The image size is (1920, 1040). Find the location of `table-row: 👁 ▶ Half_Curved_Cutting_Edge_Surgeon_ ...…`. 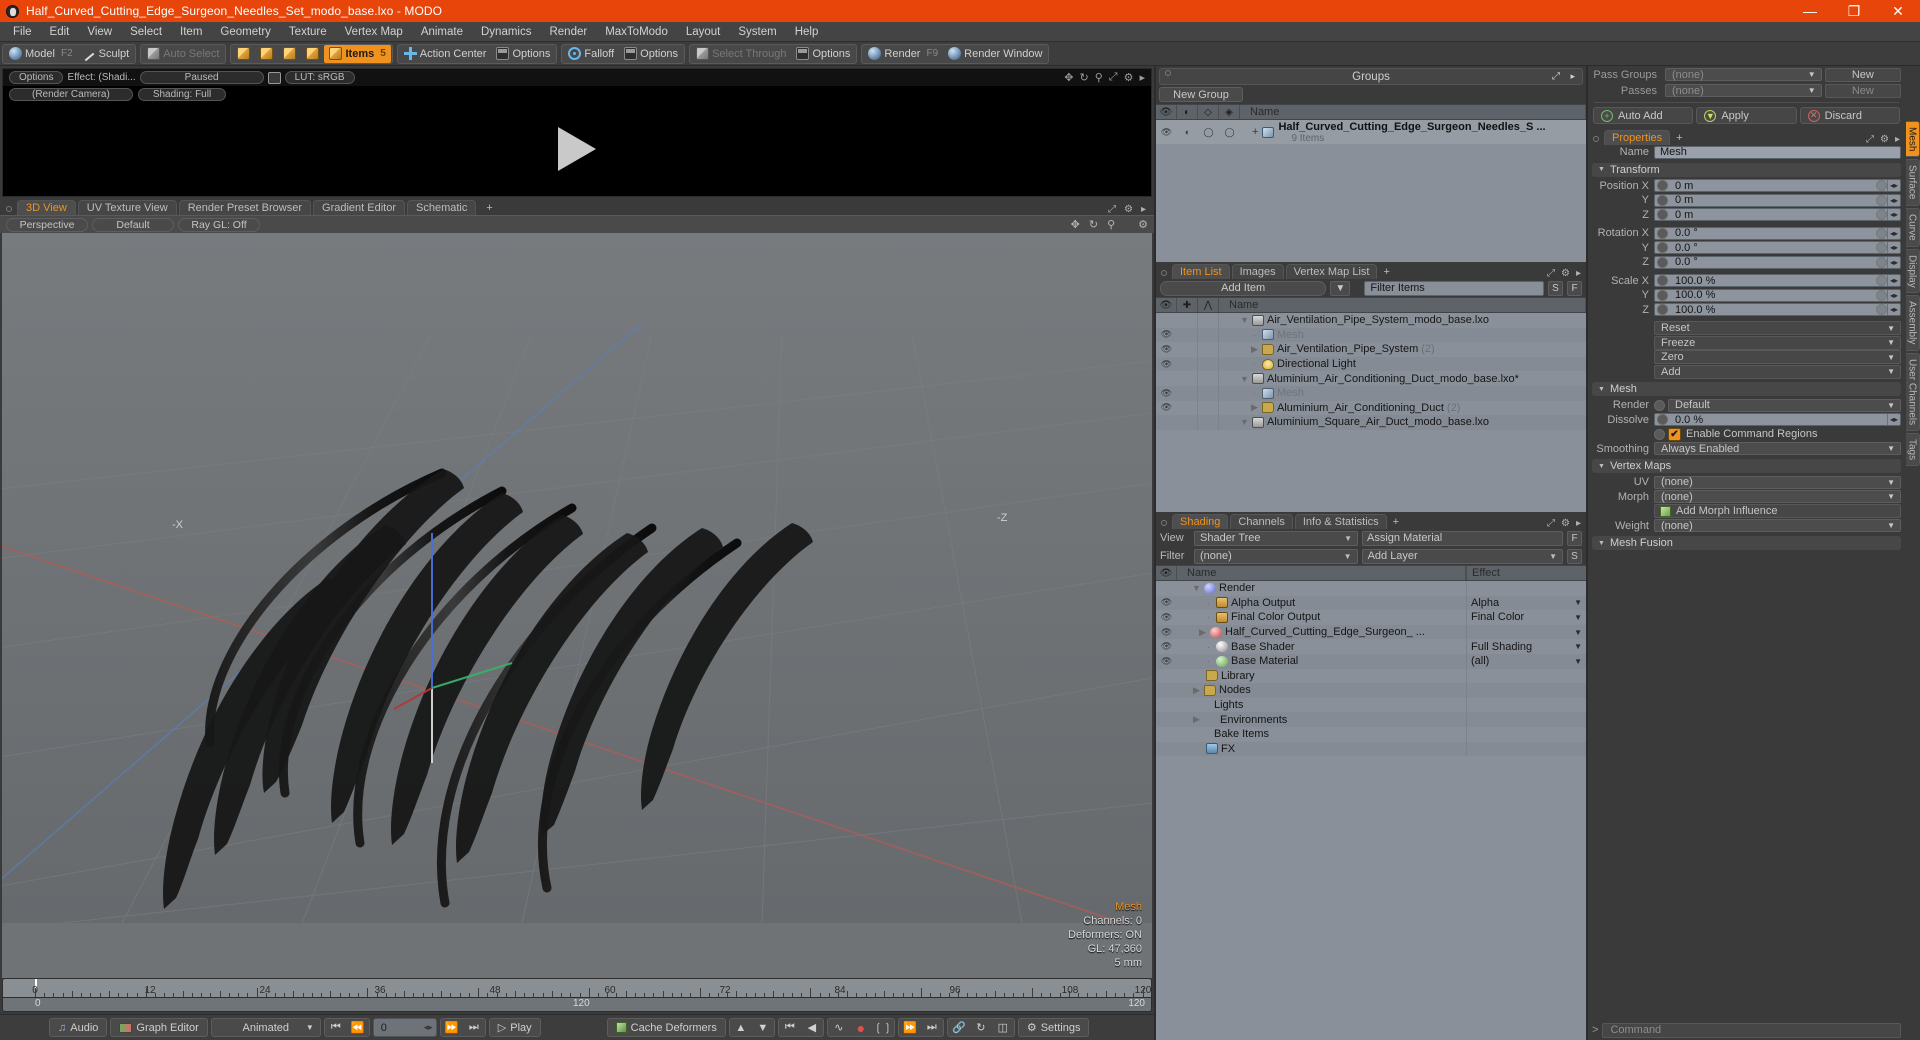

table-row: 👁 ▶ Half_Curved_Cutting_Edge_Surgeon_ ...… is located at coordinates (1371, 632).